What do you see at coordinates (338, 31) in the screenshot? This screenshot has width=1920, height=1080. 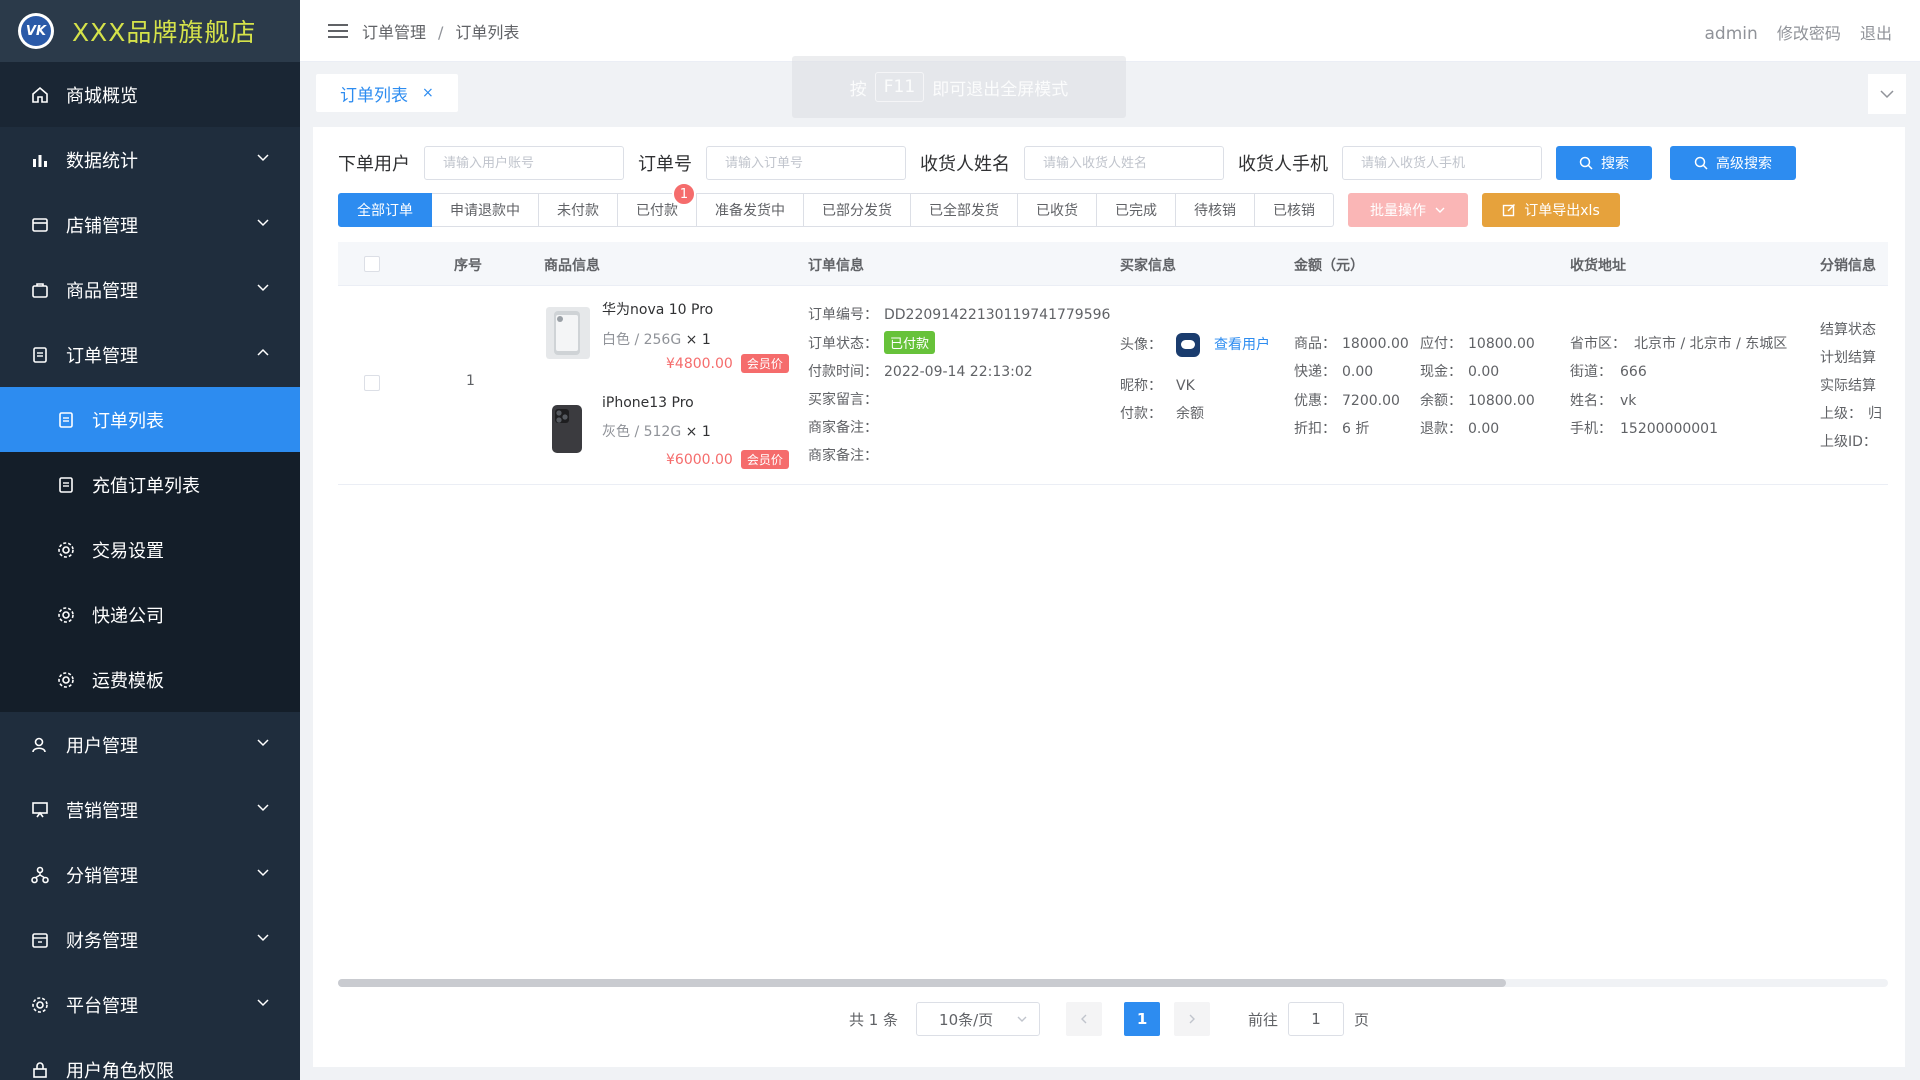 I see `menu-toggle-icon` at bounding box center [338, 31].